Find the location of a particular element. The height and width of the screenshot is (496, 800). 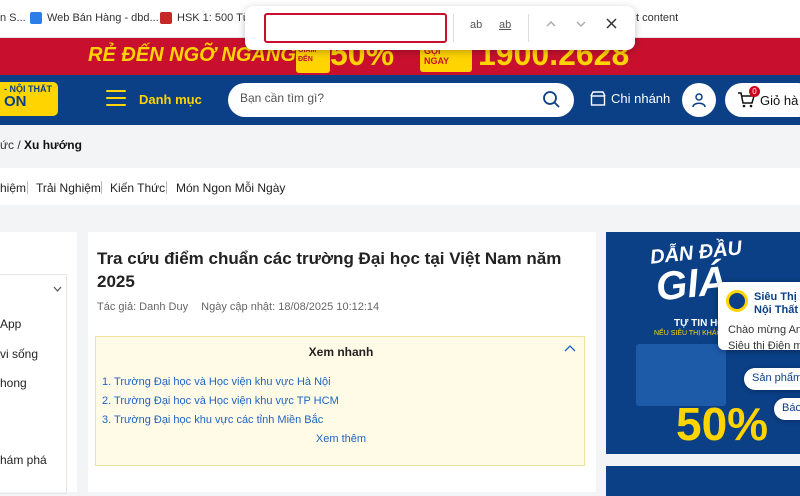

next-match-button is located at coordinates (581, 25).